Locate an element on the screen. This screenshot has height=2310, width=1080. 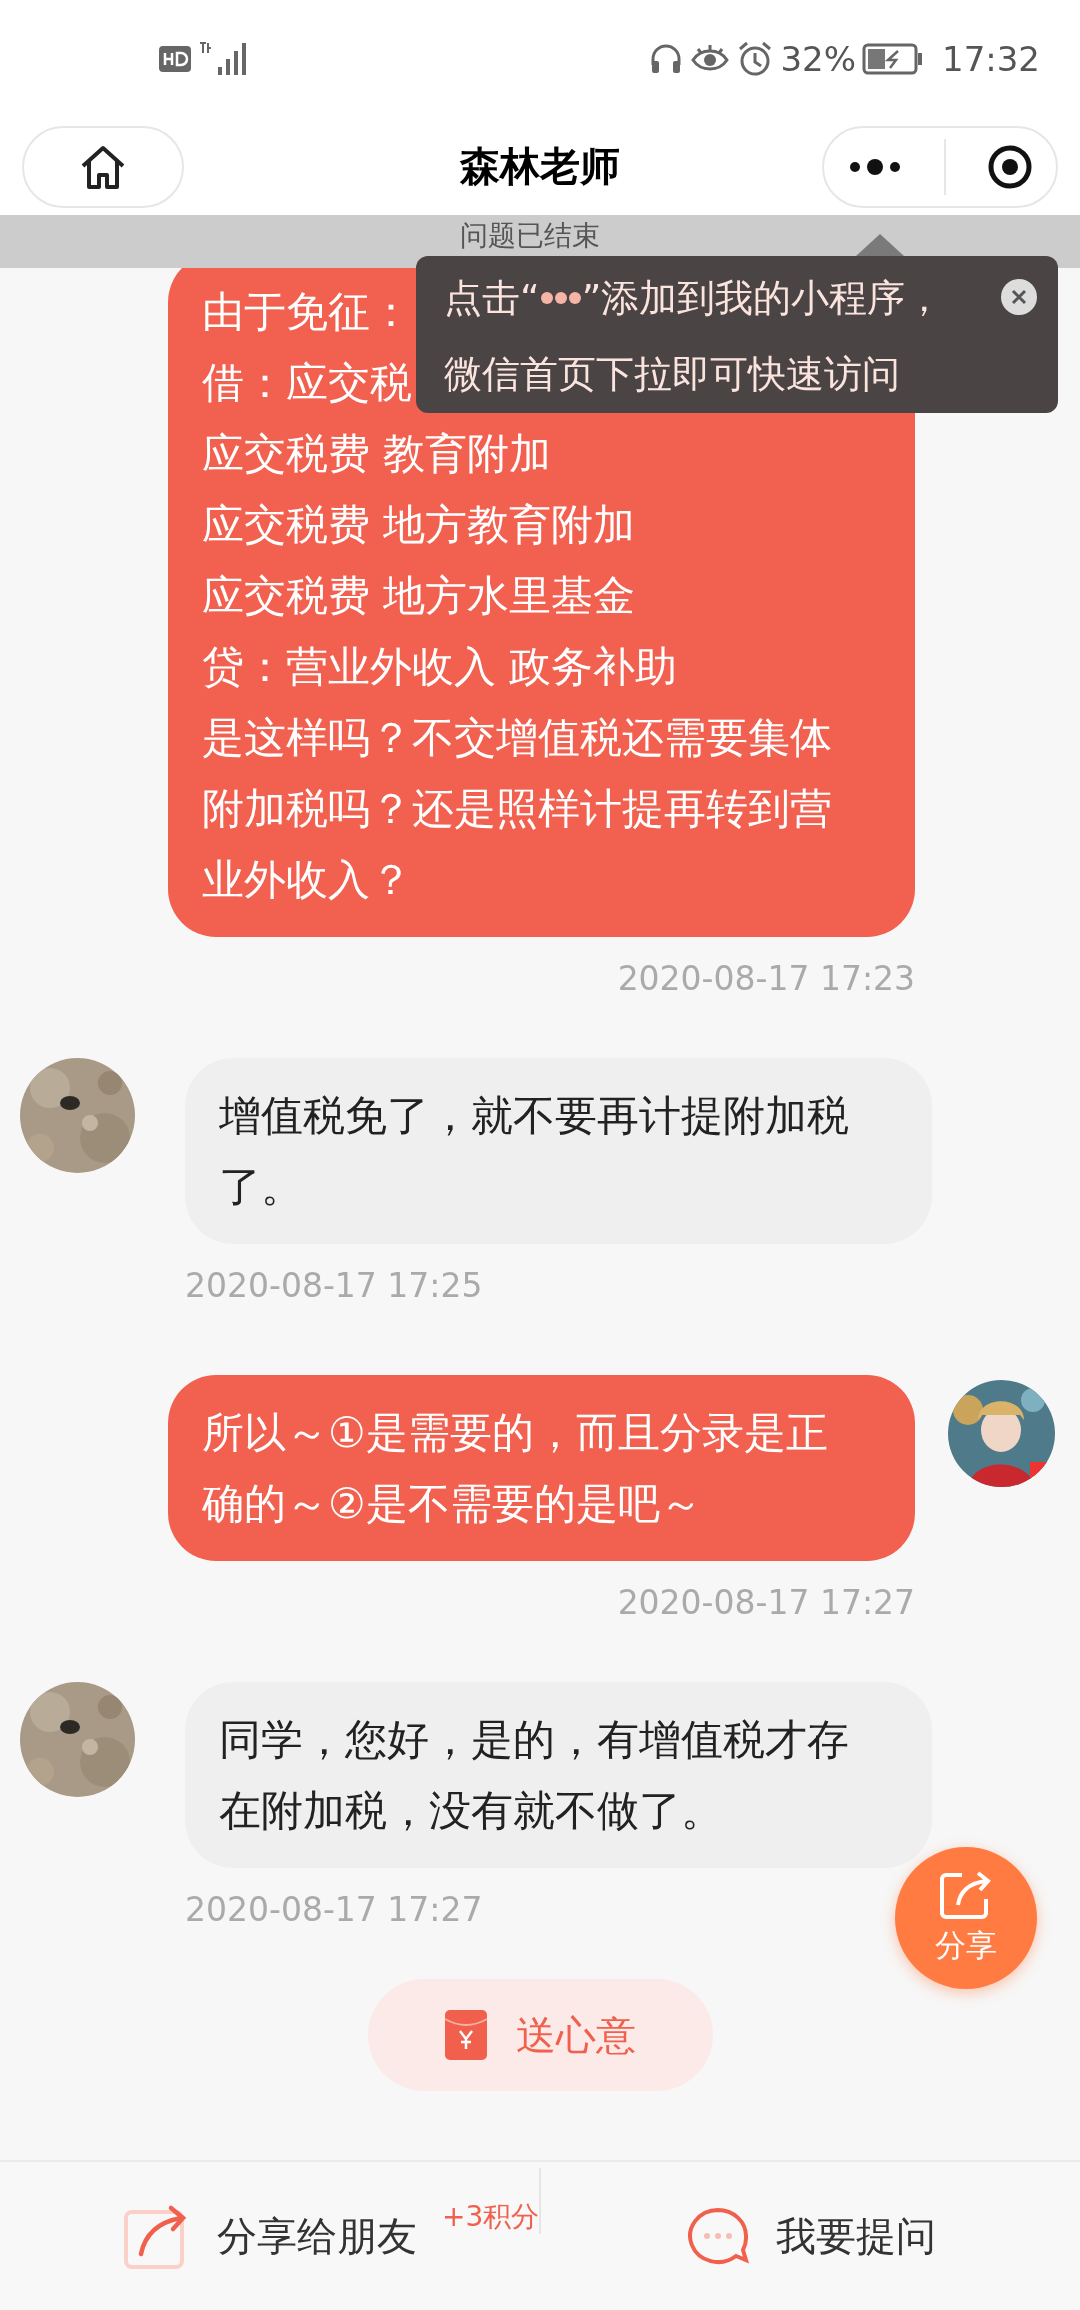
chat-bubble-icon is located at coordinates (717, 2236).